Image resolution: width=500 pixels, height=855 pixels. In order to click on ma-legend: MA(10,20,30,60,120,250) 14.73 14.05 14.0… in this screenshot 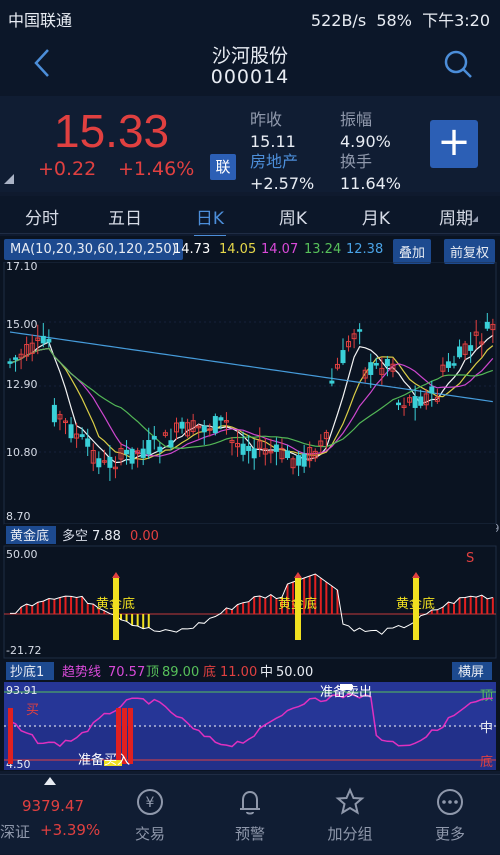, I will do `click(250, 250)`.